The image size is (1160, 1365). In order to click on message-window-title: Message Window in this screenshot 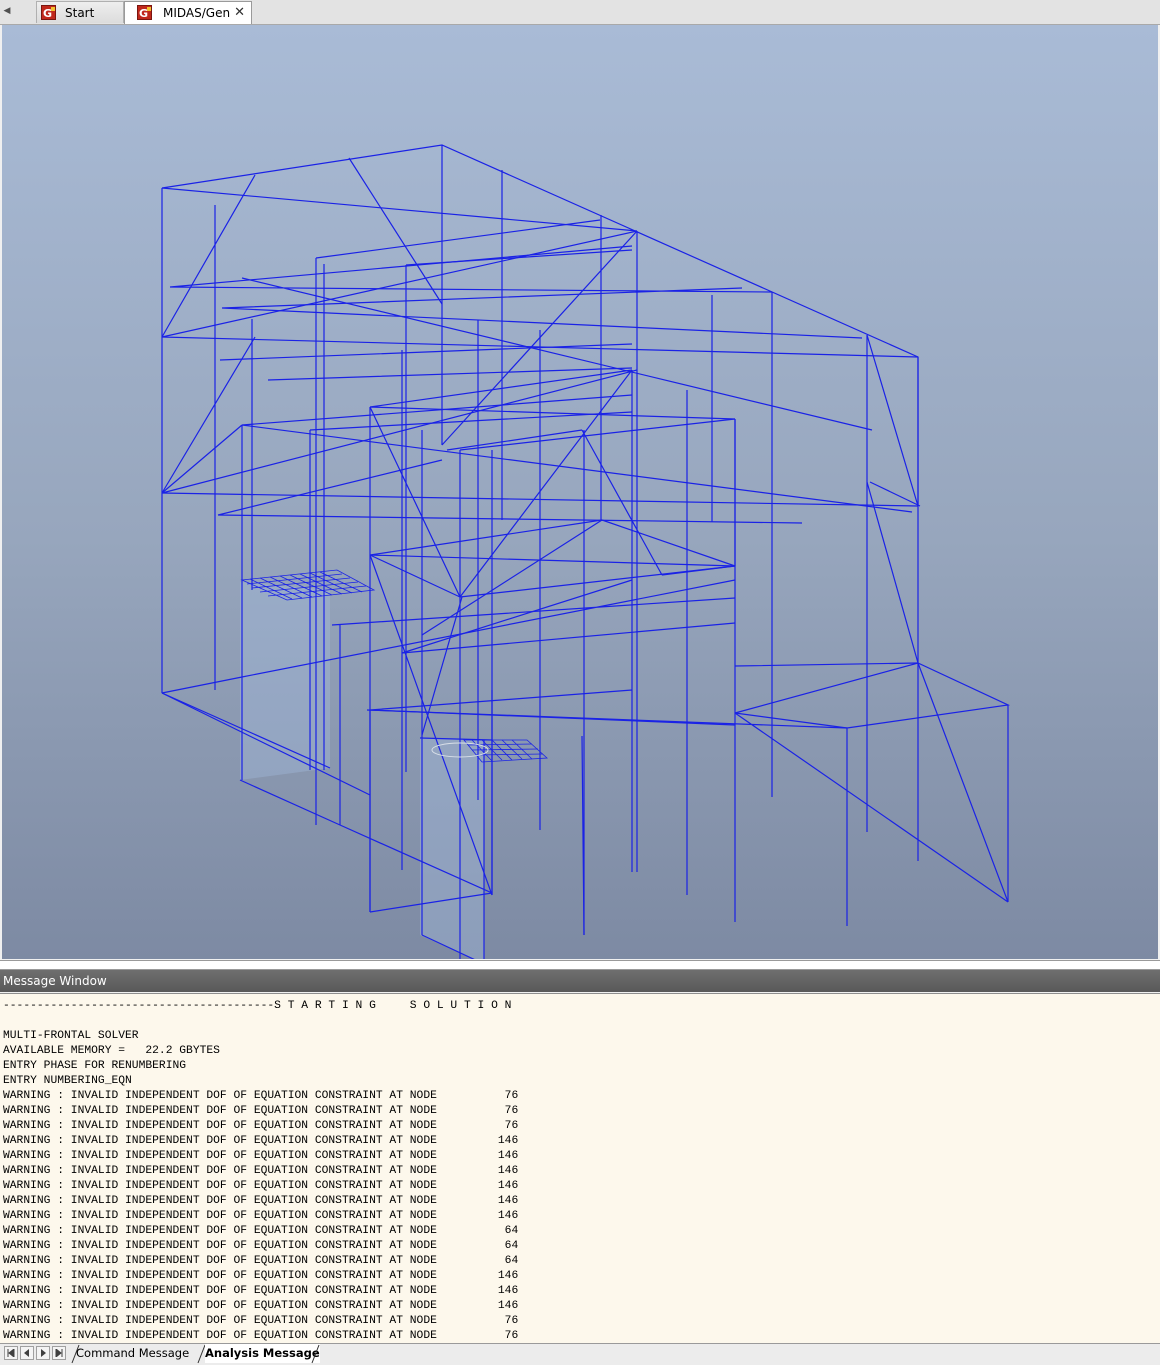, I will do `click(55, 981)`.